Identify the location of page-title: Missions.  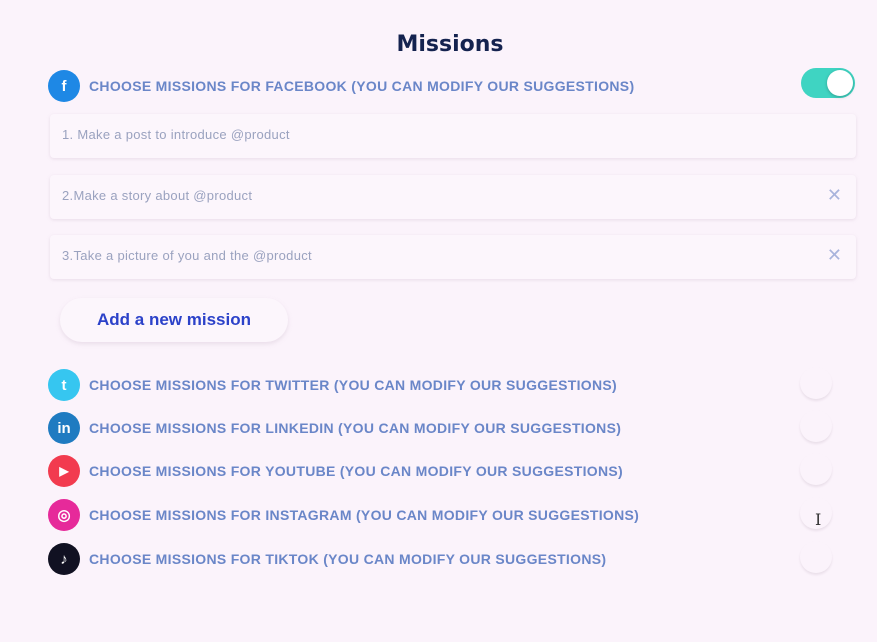
(450, 44).